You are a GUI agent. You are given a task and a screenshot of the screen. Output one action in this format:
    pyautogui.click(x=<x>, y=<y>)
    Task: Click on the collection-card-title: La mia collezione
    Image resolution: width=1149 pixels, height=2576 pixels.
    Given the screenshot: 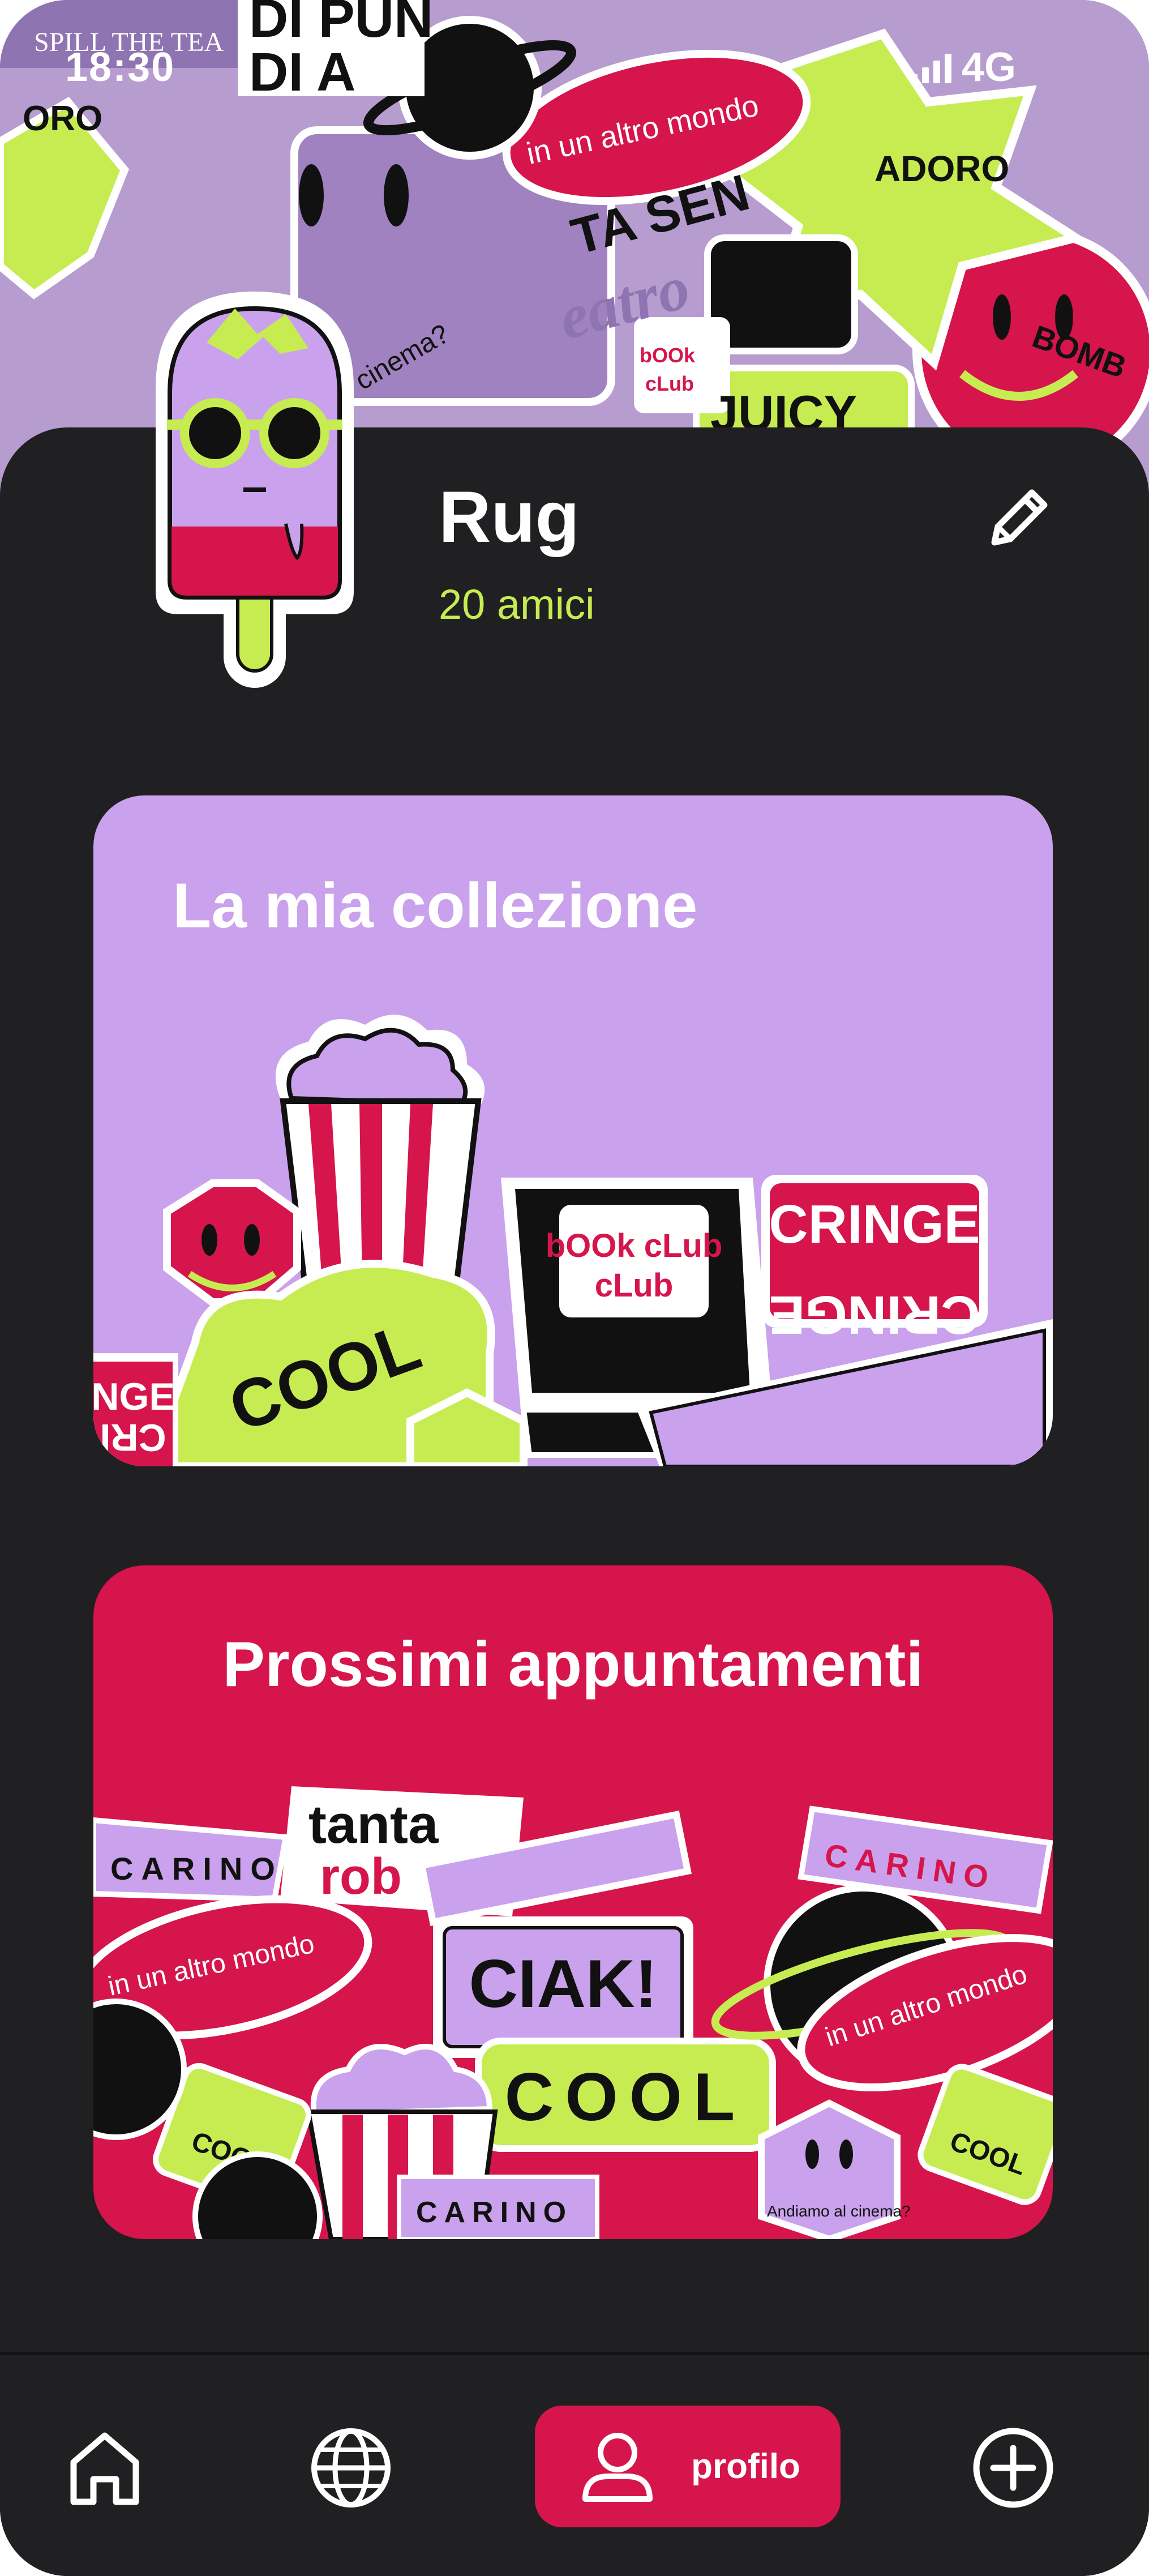 What is the action you would take?
    pyautogui.click(x=436, y=905)
    